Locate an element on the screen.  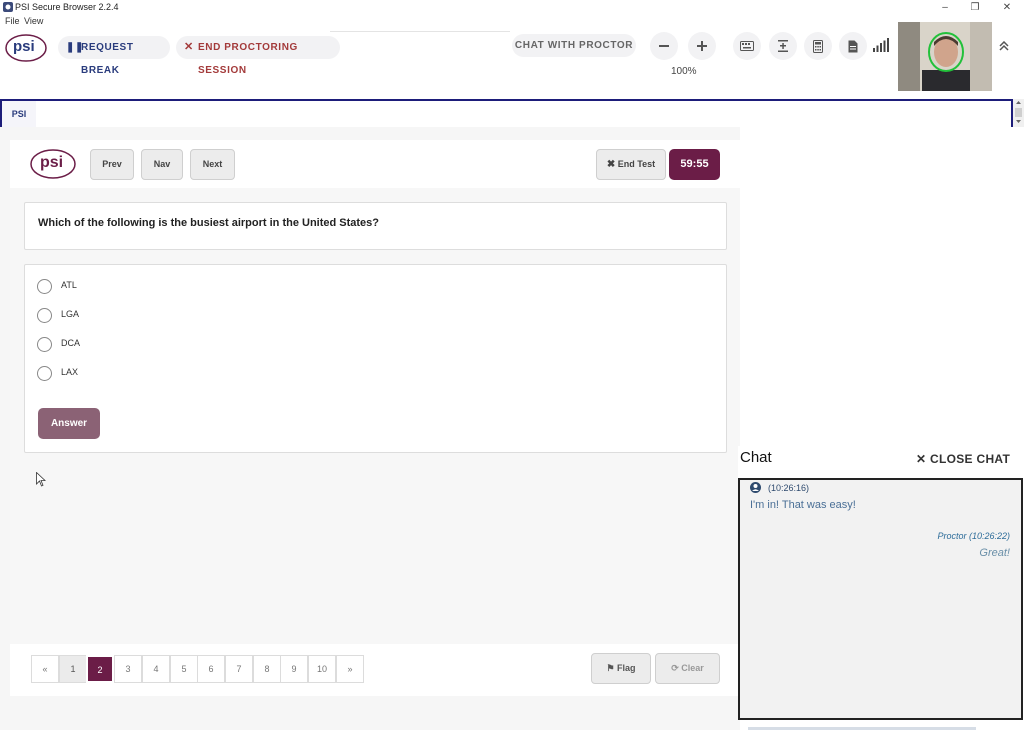
scrollbar is located at coordinates (1018, 113).